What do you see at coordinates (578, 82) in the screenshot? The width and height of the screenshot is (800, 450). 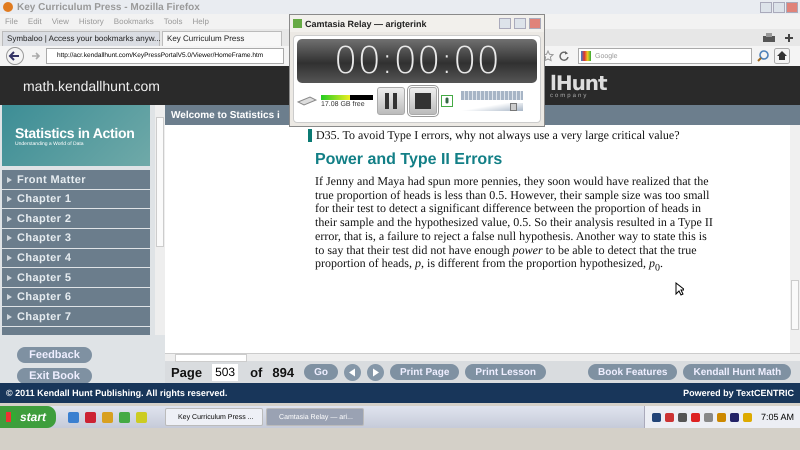 I see `logo-text: lHunt` at bounding box center [578, 82].